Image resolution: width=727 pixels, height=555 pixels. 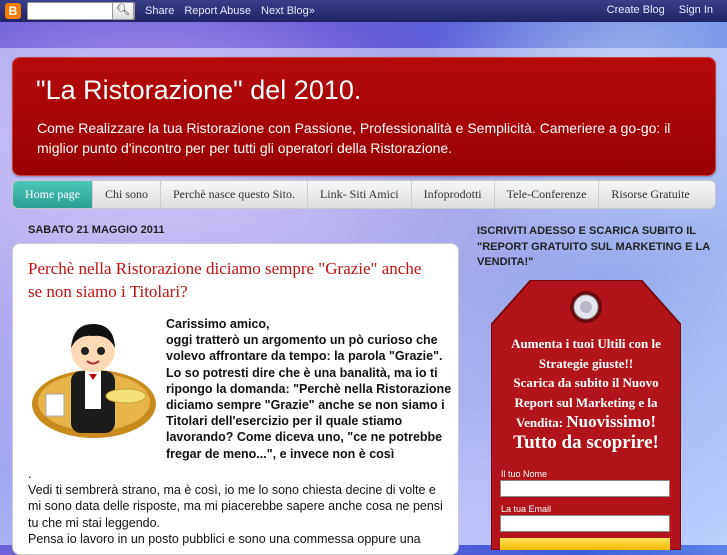 What do you see at coordinates (81, 11) in the screenshot?
I see `search-input: 🔍︎` at bounding box center [81, 11].